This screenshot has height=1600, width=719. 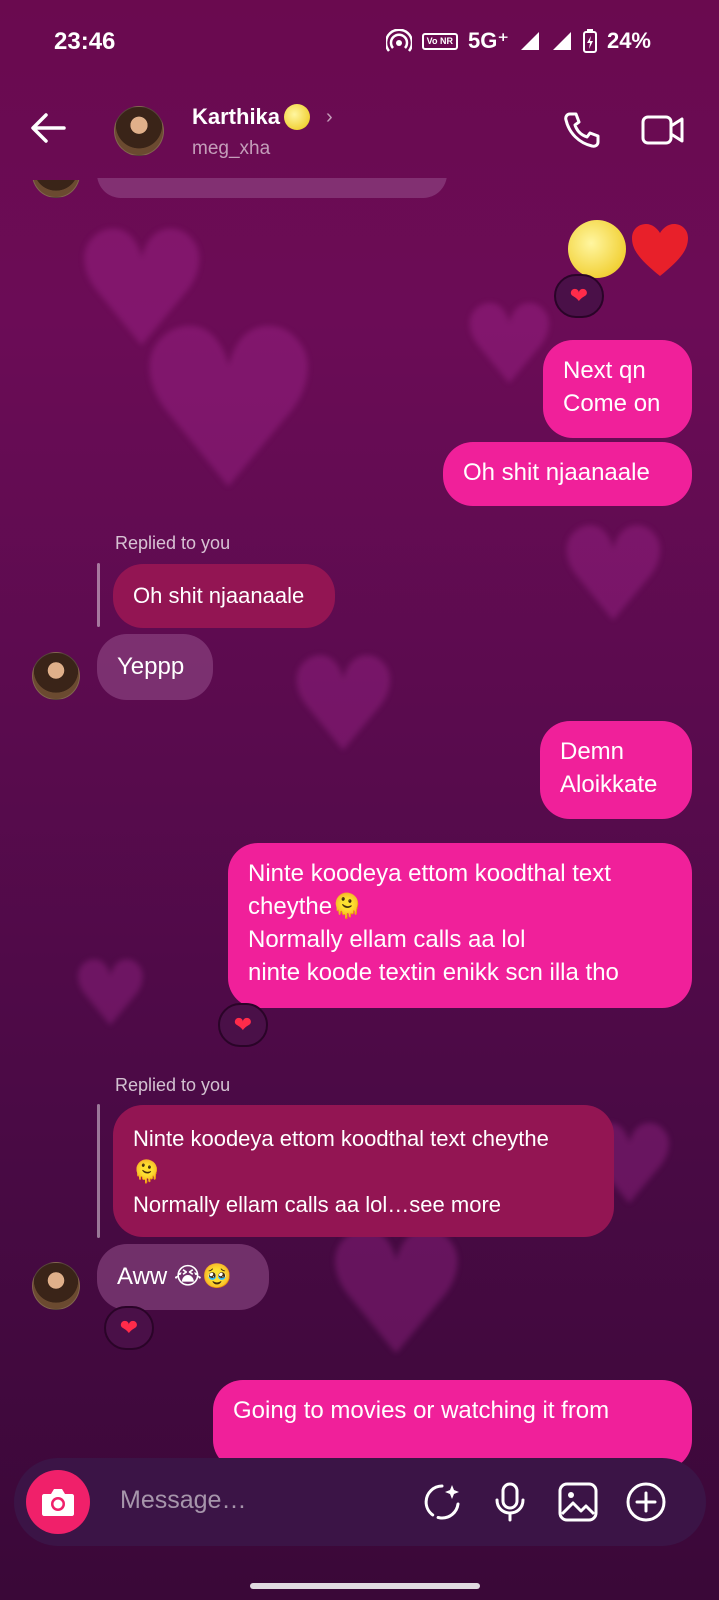 What do you see at coordinates (387, 939) in the screenshot?
I see `message-text: Normally ellam calls aa lol` at bounding box center [387, 939].